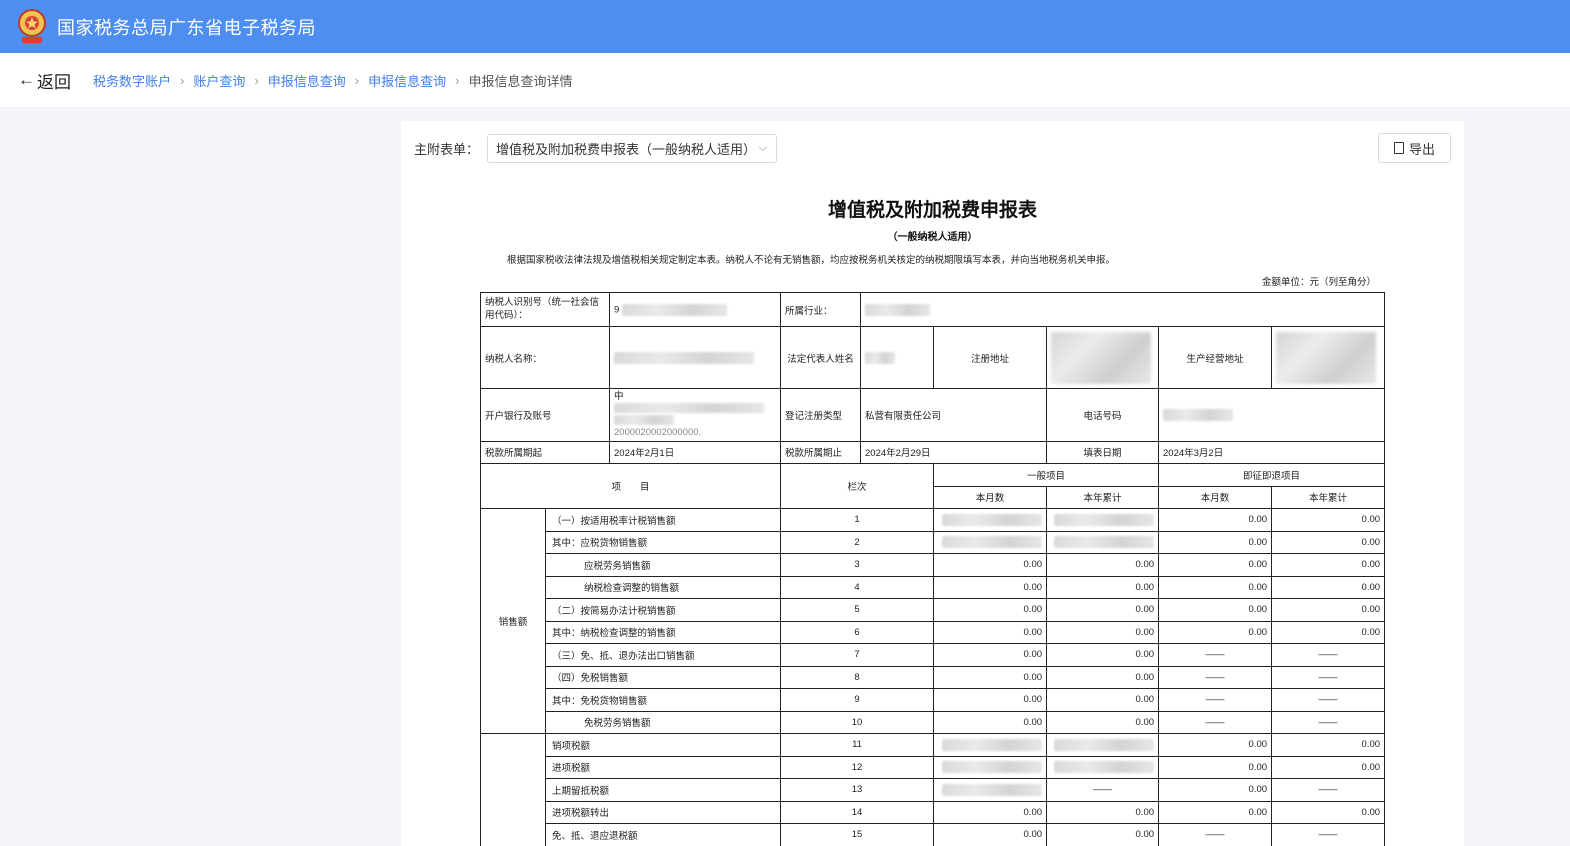 The width and height of the screenshot is (1570, 846). Describe the element at coordinates (32, 27) in the screenshot. I see `tax-emblem-icon` at that location.